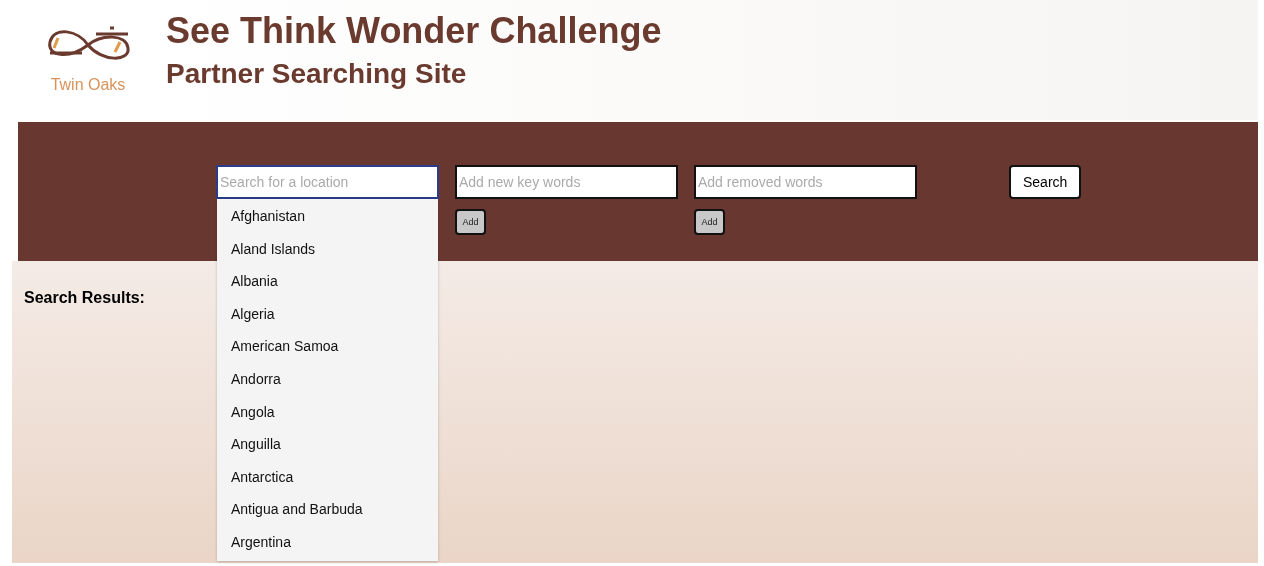 This screenshot has width=1264, height=566. I want to click on site-title: See Think Wonder Challenge, so click(414, 31).